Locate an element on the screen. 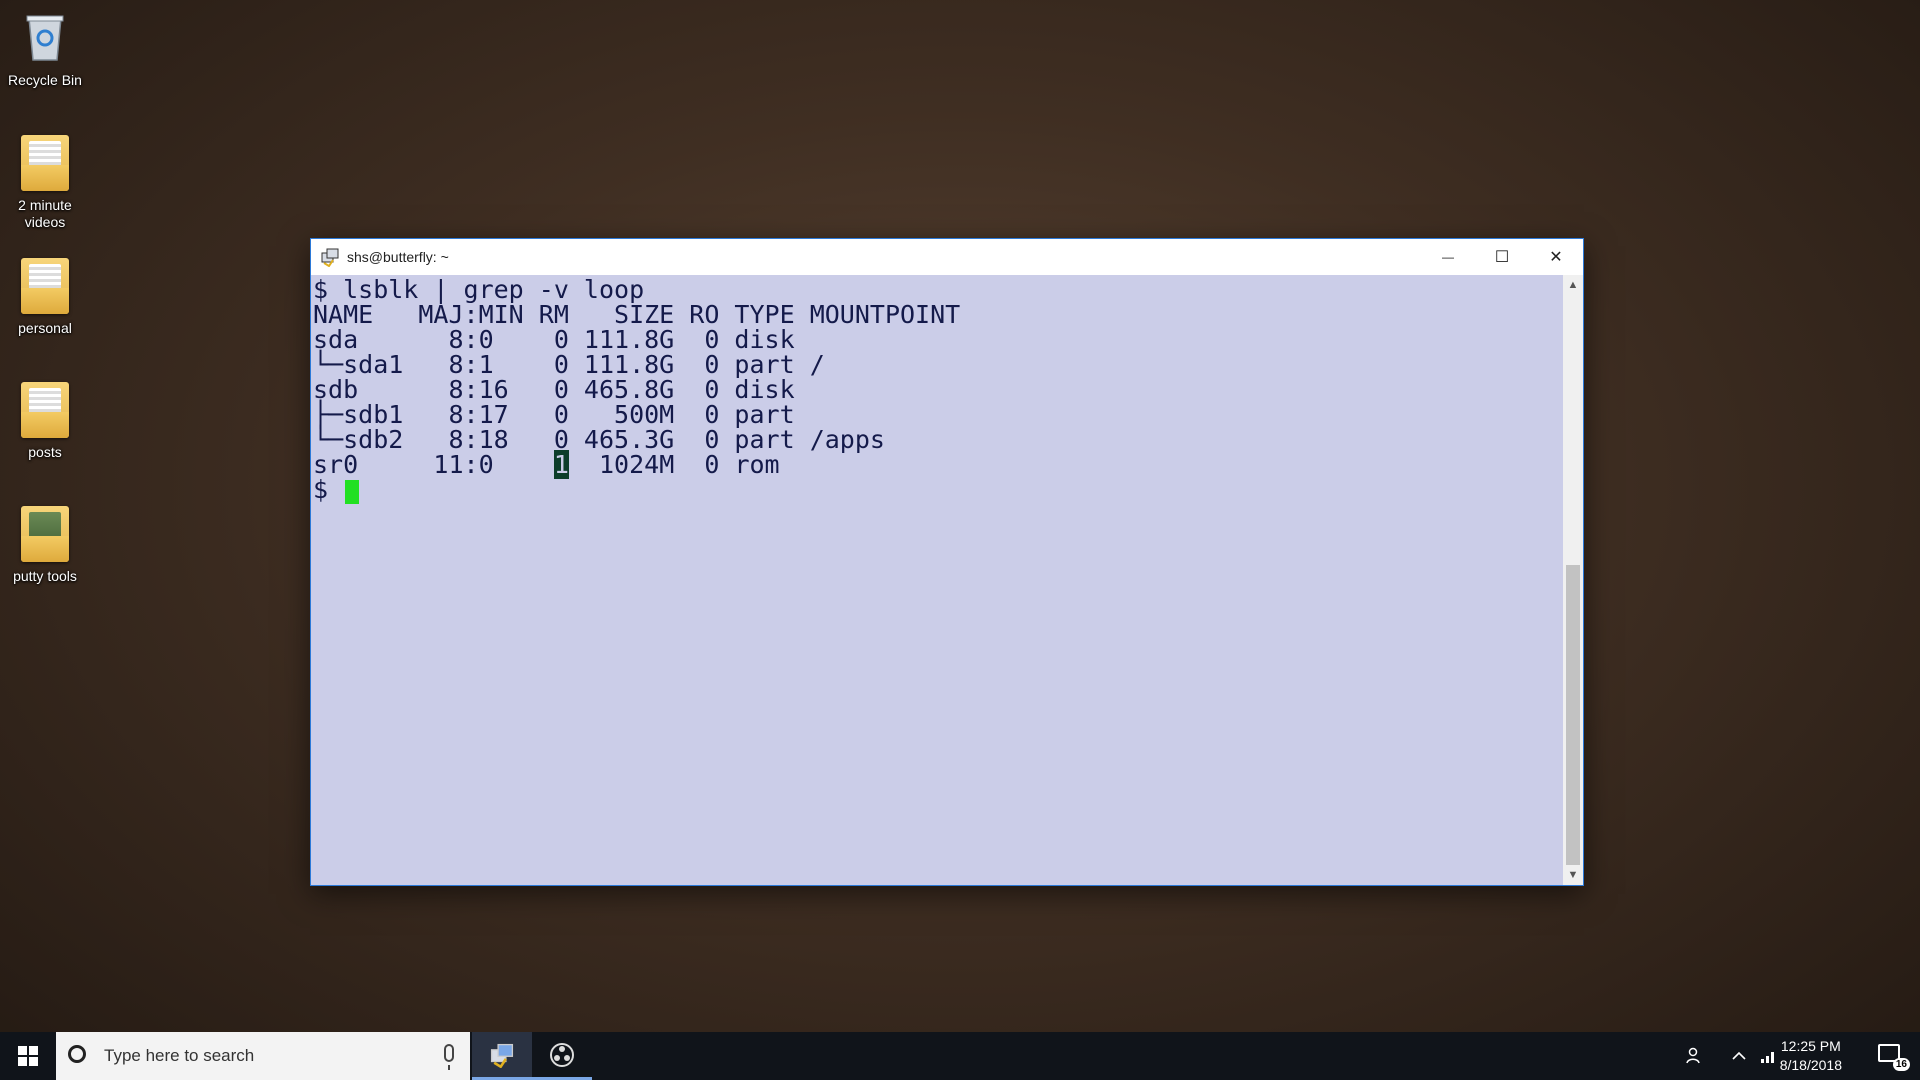 This screenshot has height=1080, width=1920. desktop-icon-recycle-bin: Recycle Bin is located at coordinates (45, 49).